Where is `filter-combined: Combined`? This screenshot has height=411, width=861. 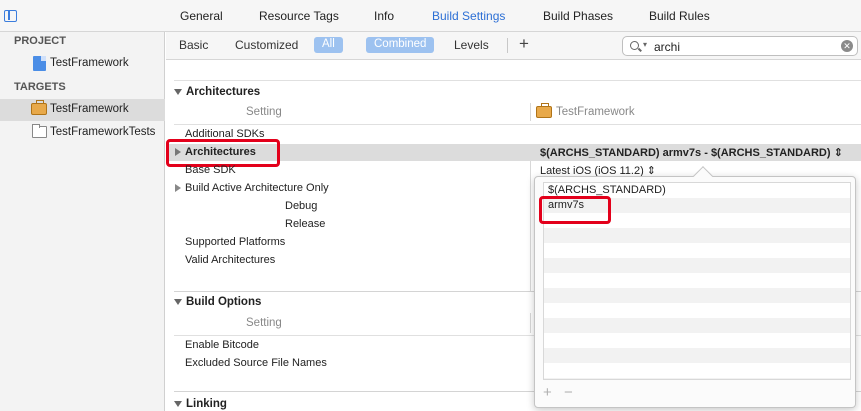
filter-combined: Combined is located at coordinates (400, 45).